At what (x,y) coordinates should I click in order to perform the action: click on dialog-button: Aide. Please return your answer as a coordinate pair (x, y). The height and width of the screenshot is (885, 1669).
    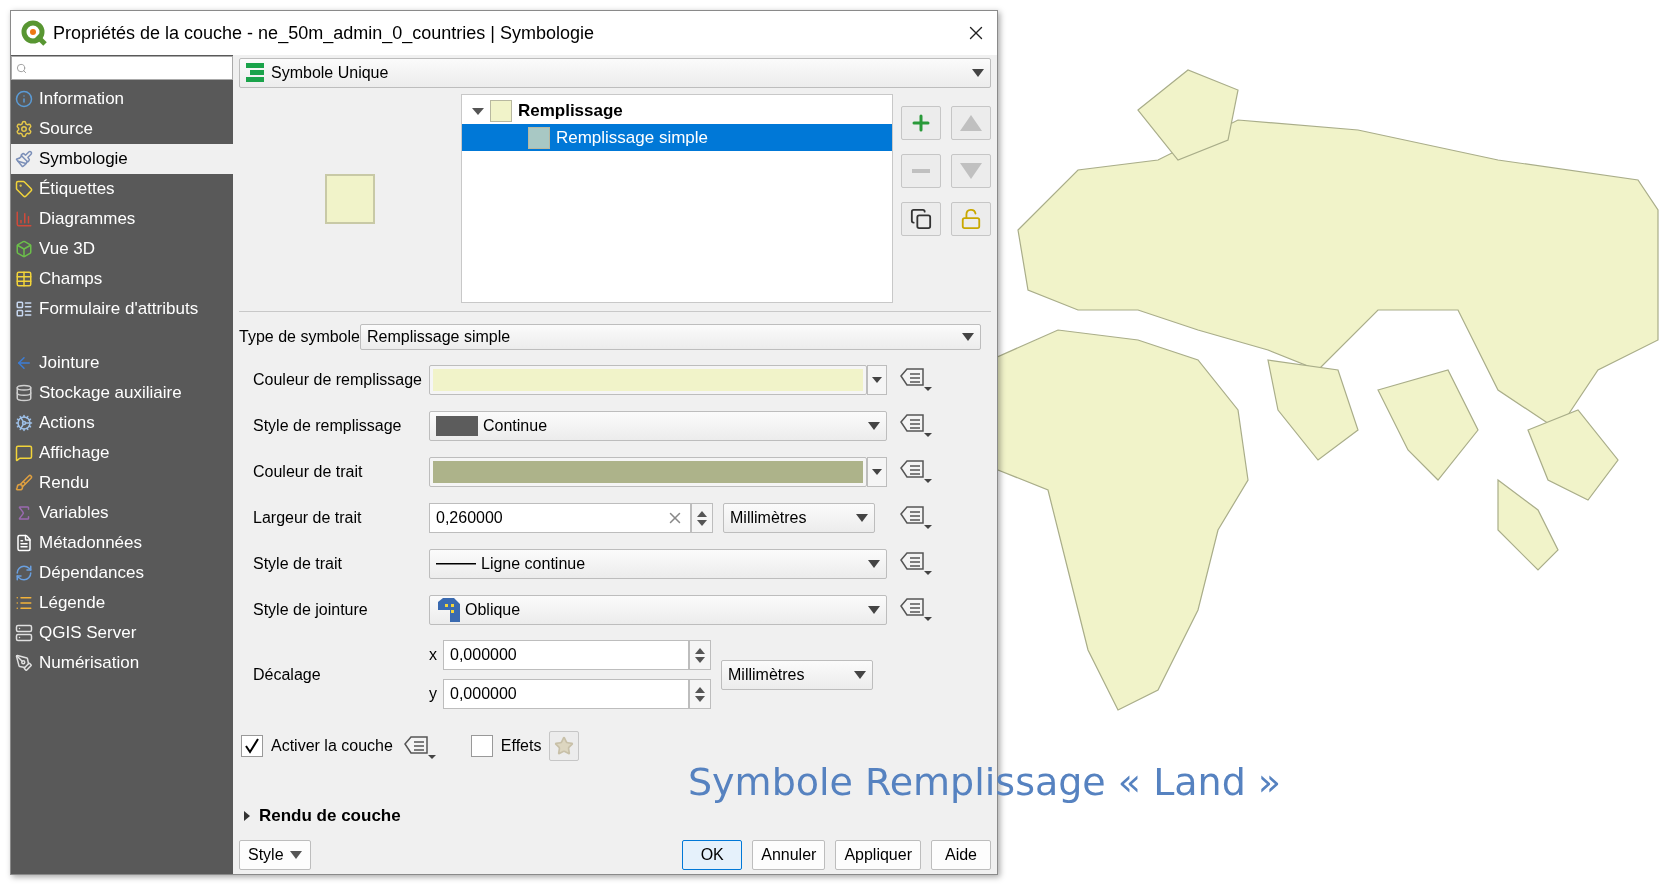
    Looking at the image, I should click on (961, 855).